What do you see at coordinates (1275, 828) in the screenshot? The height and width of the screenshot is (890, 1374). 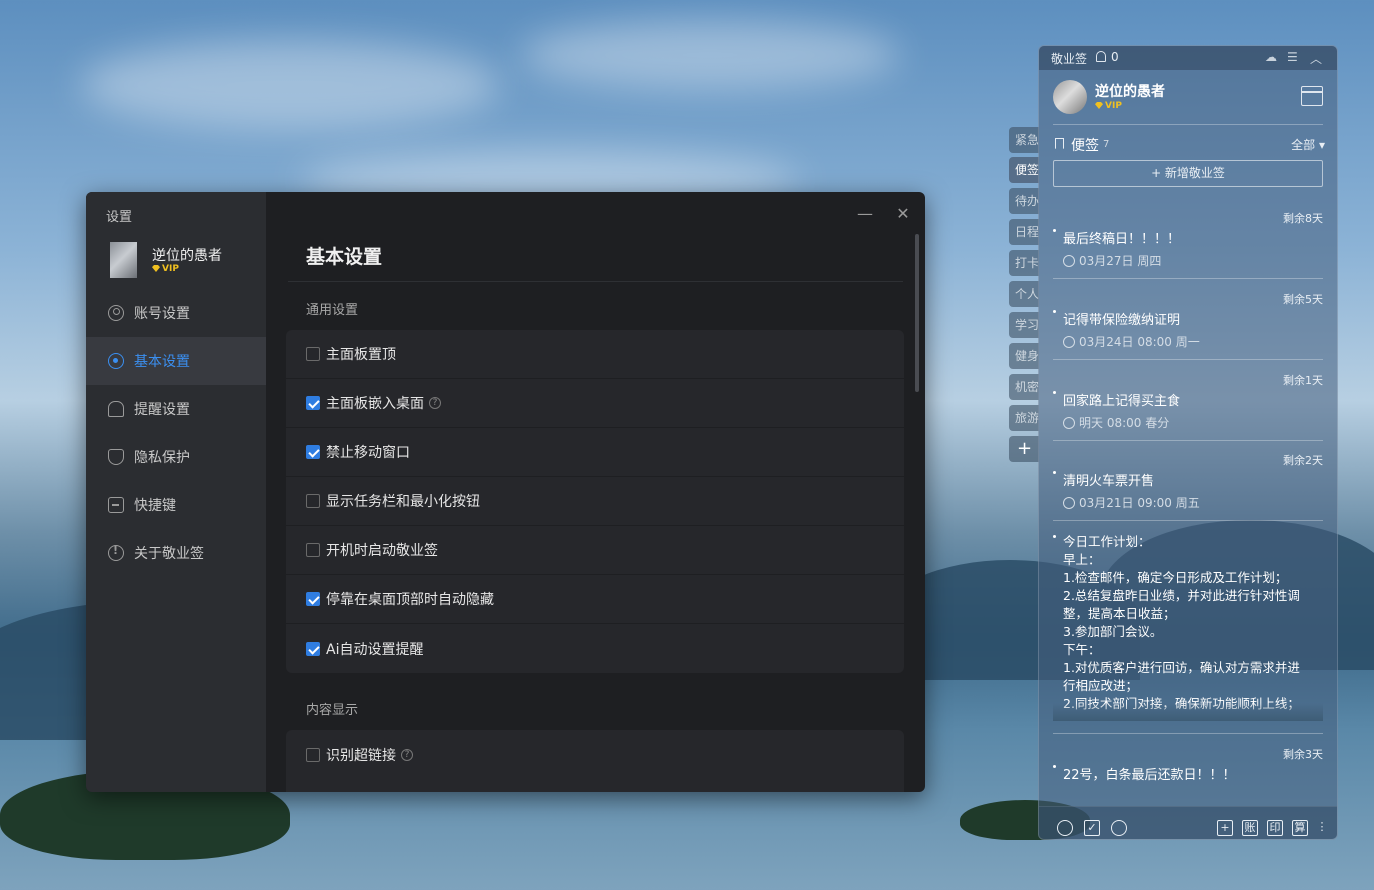 I see `print-icon: 印` at bounding box center [1275, 828].